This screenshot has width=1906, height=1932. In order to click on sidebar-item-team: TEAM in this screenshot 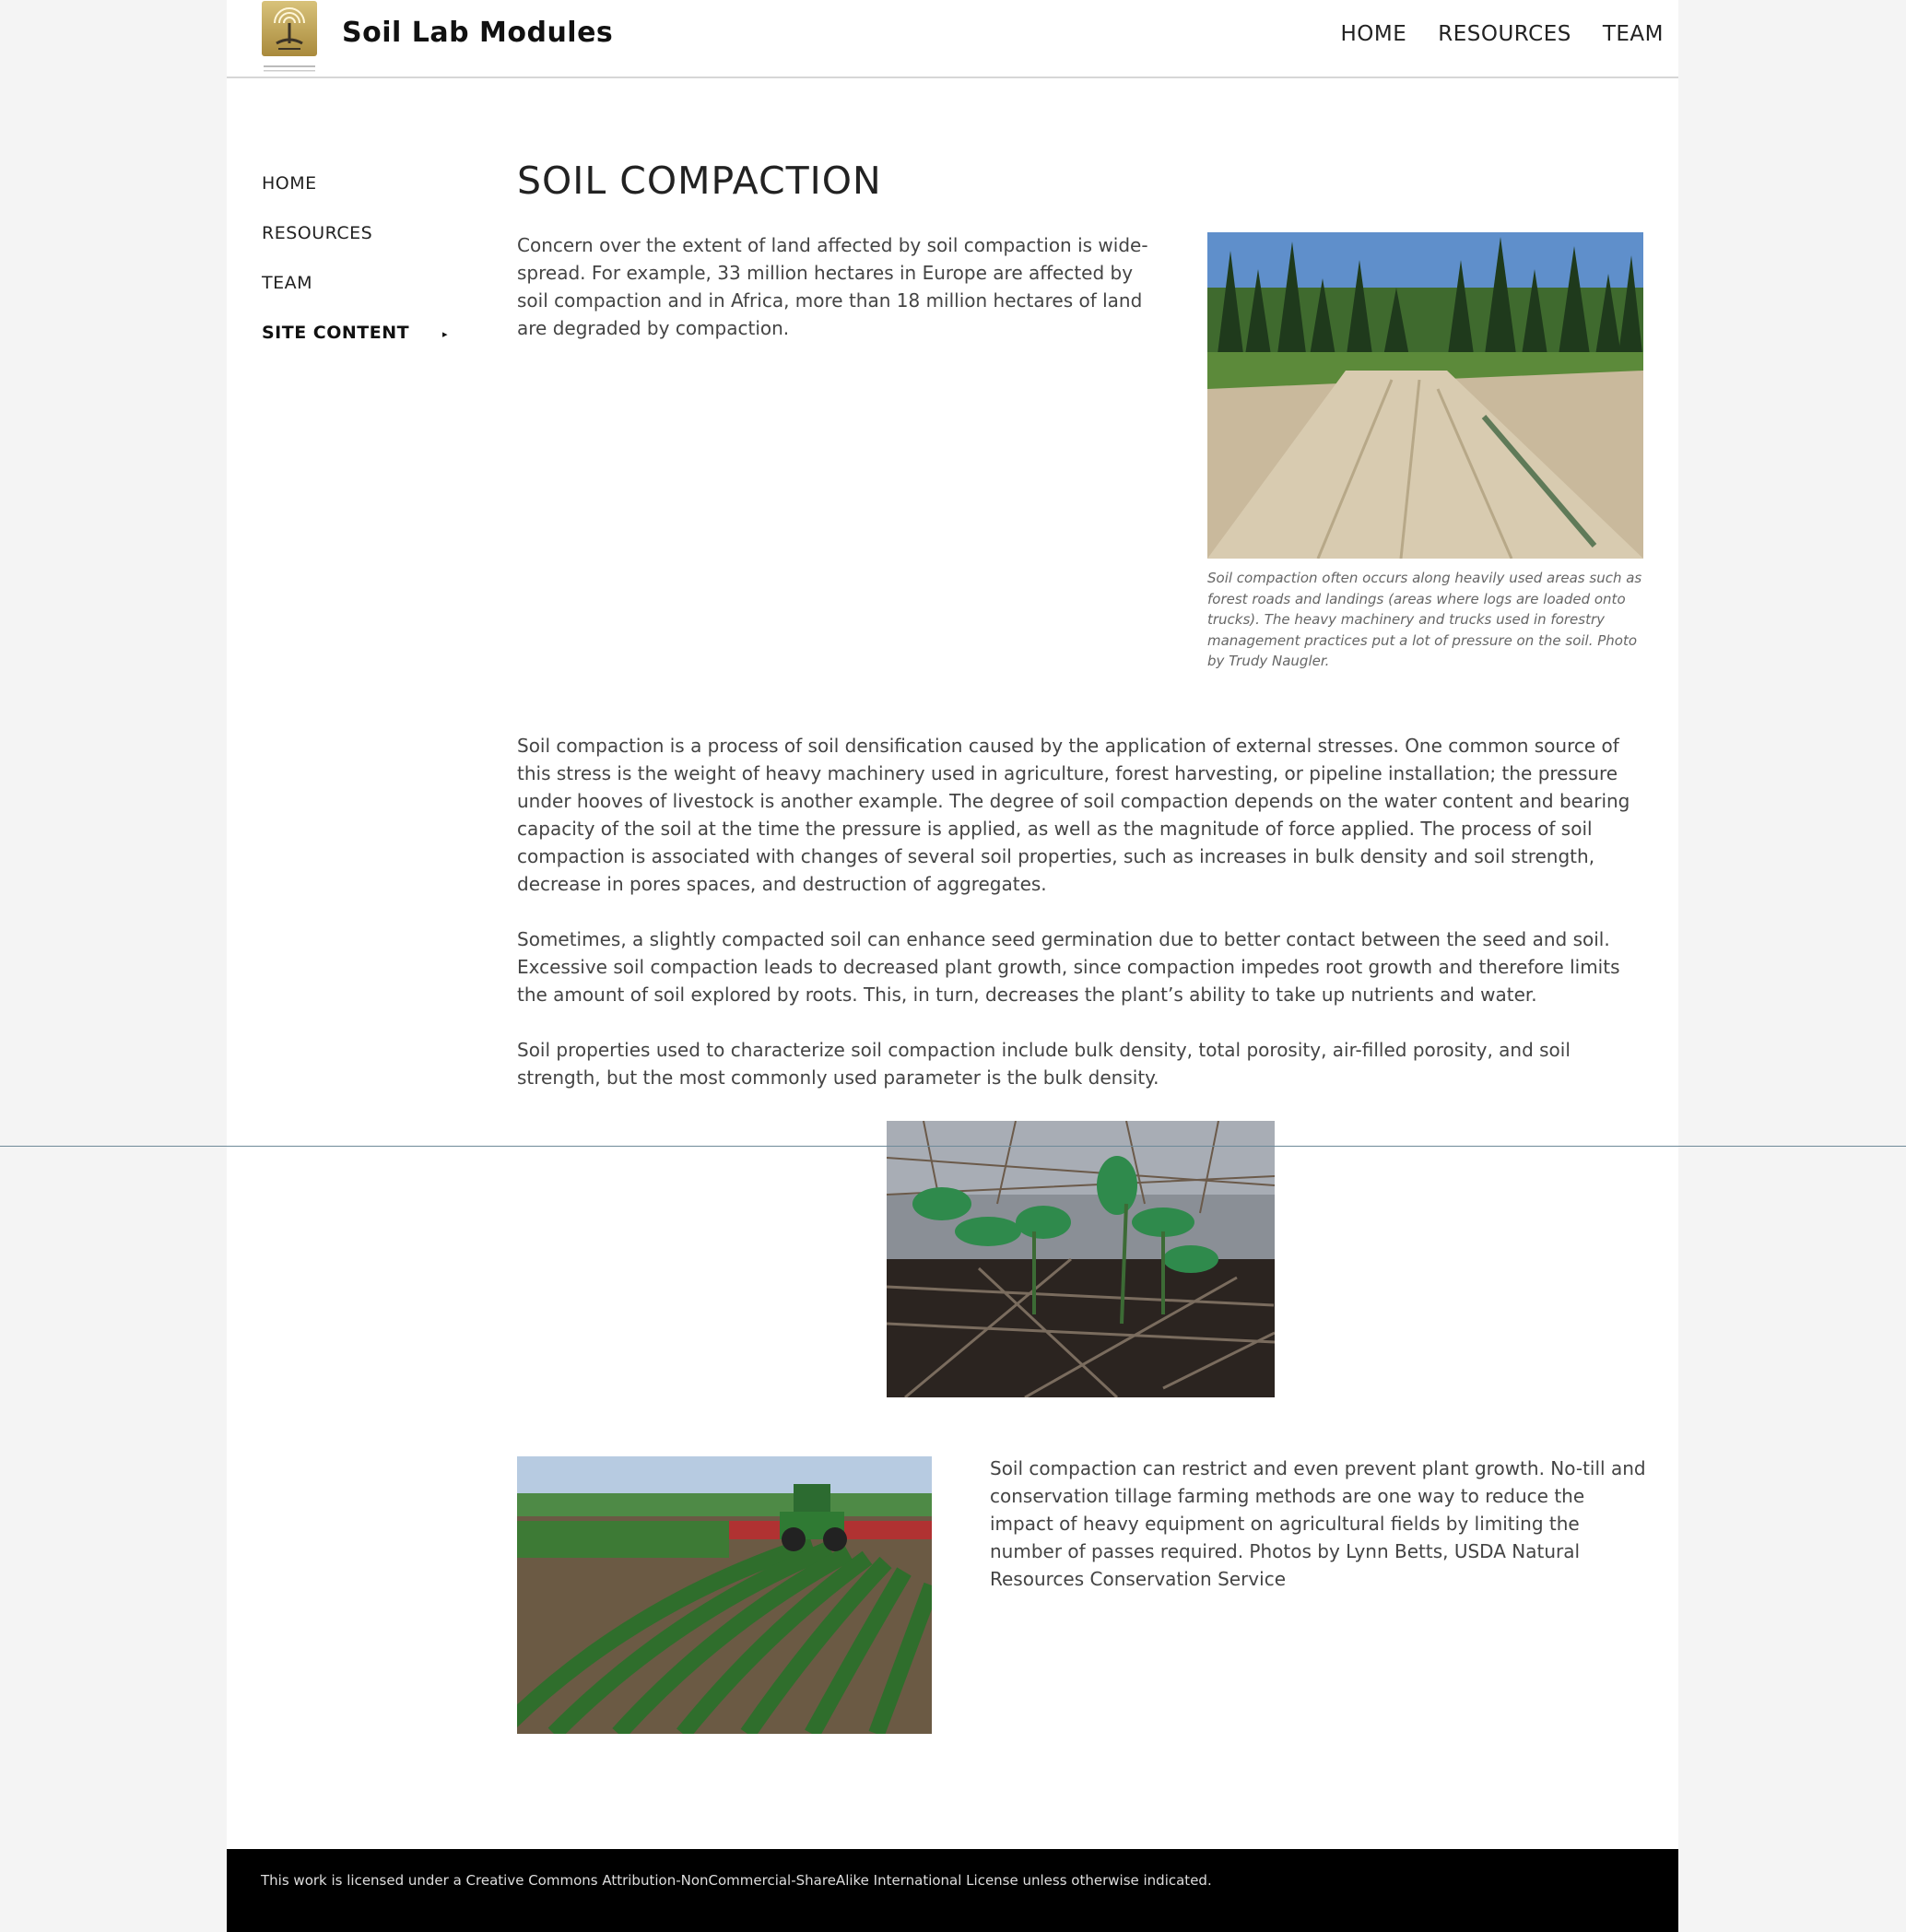, I will do `click(354, 296)`.